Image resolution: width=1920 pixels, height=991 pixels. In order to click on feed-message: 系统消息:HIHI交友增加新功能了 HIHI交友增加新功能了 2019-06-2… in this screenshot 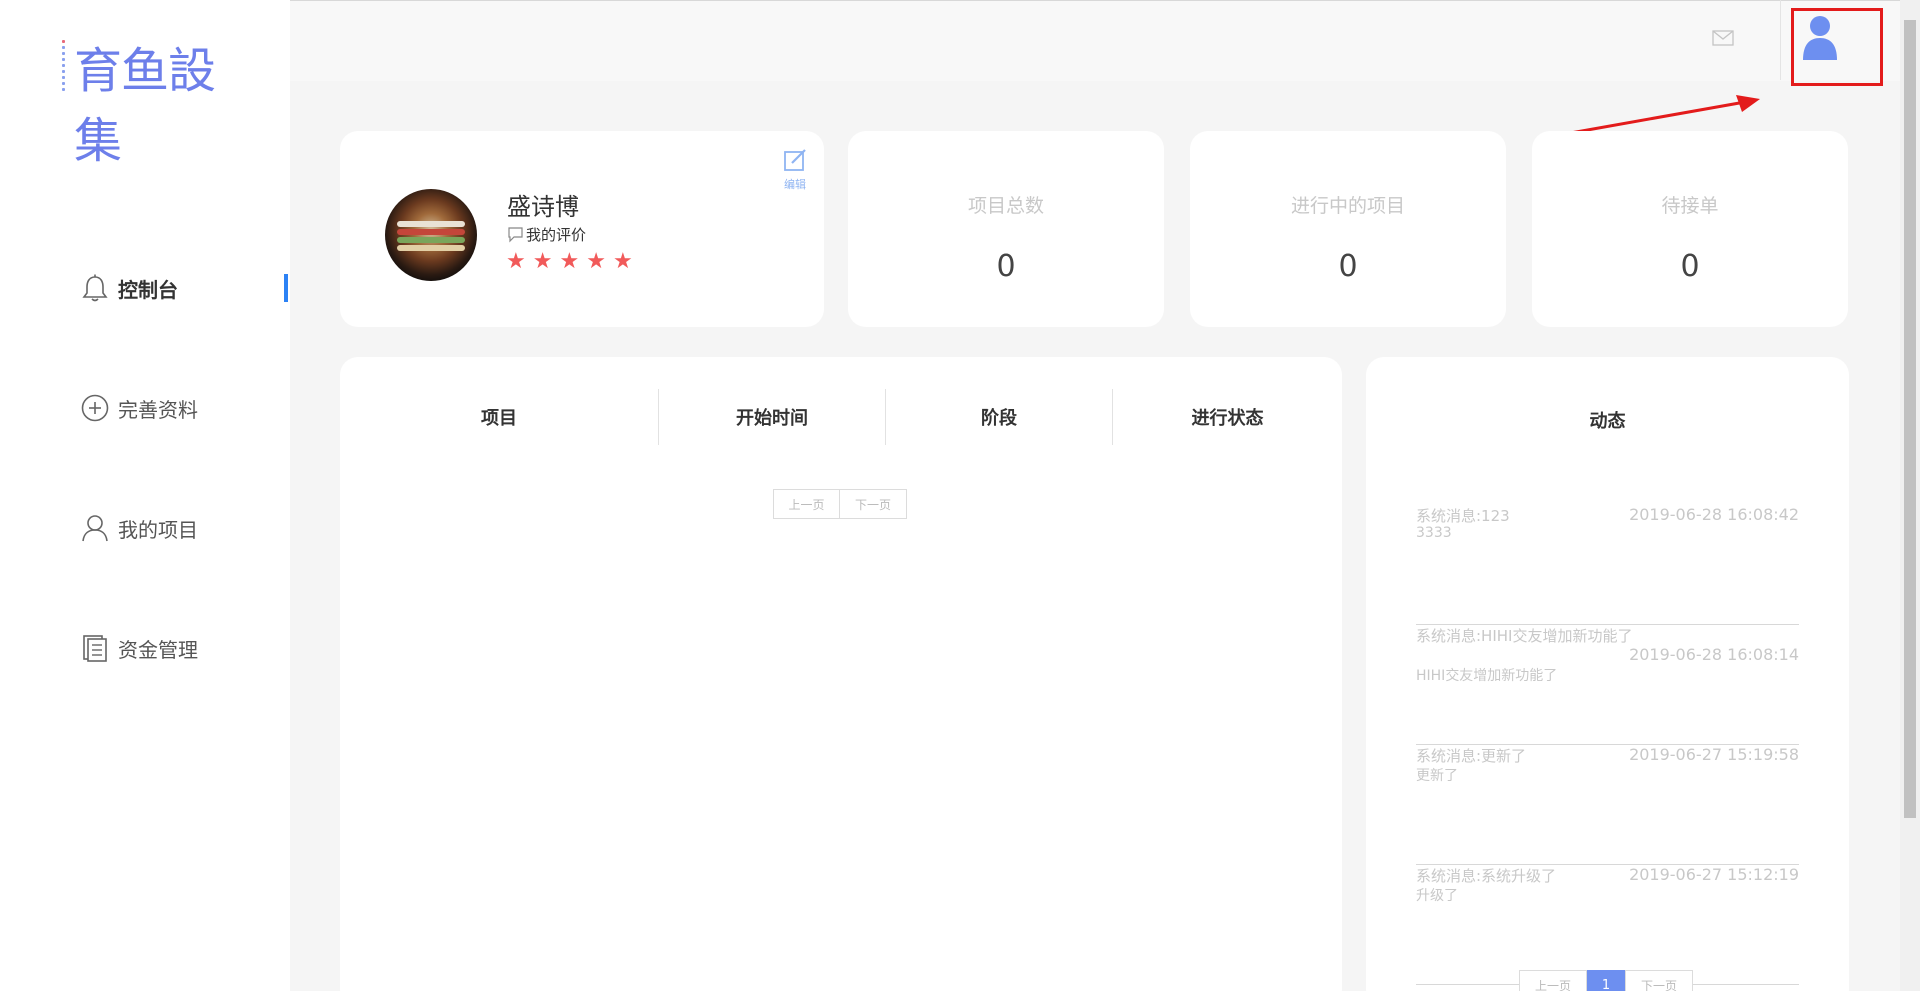, I will do `click(1607, 685)`.